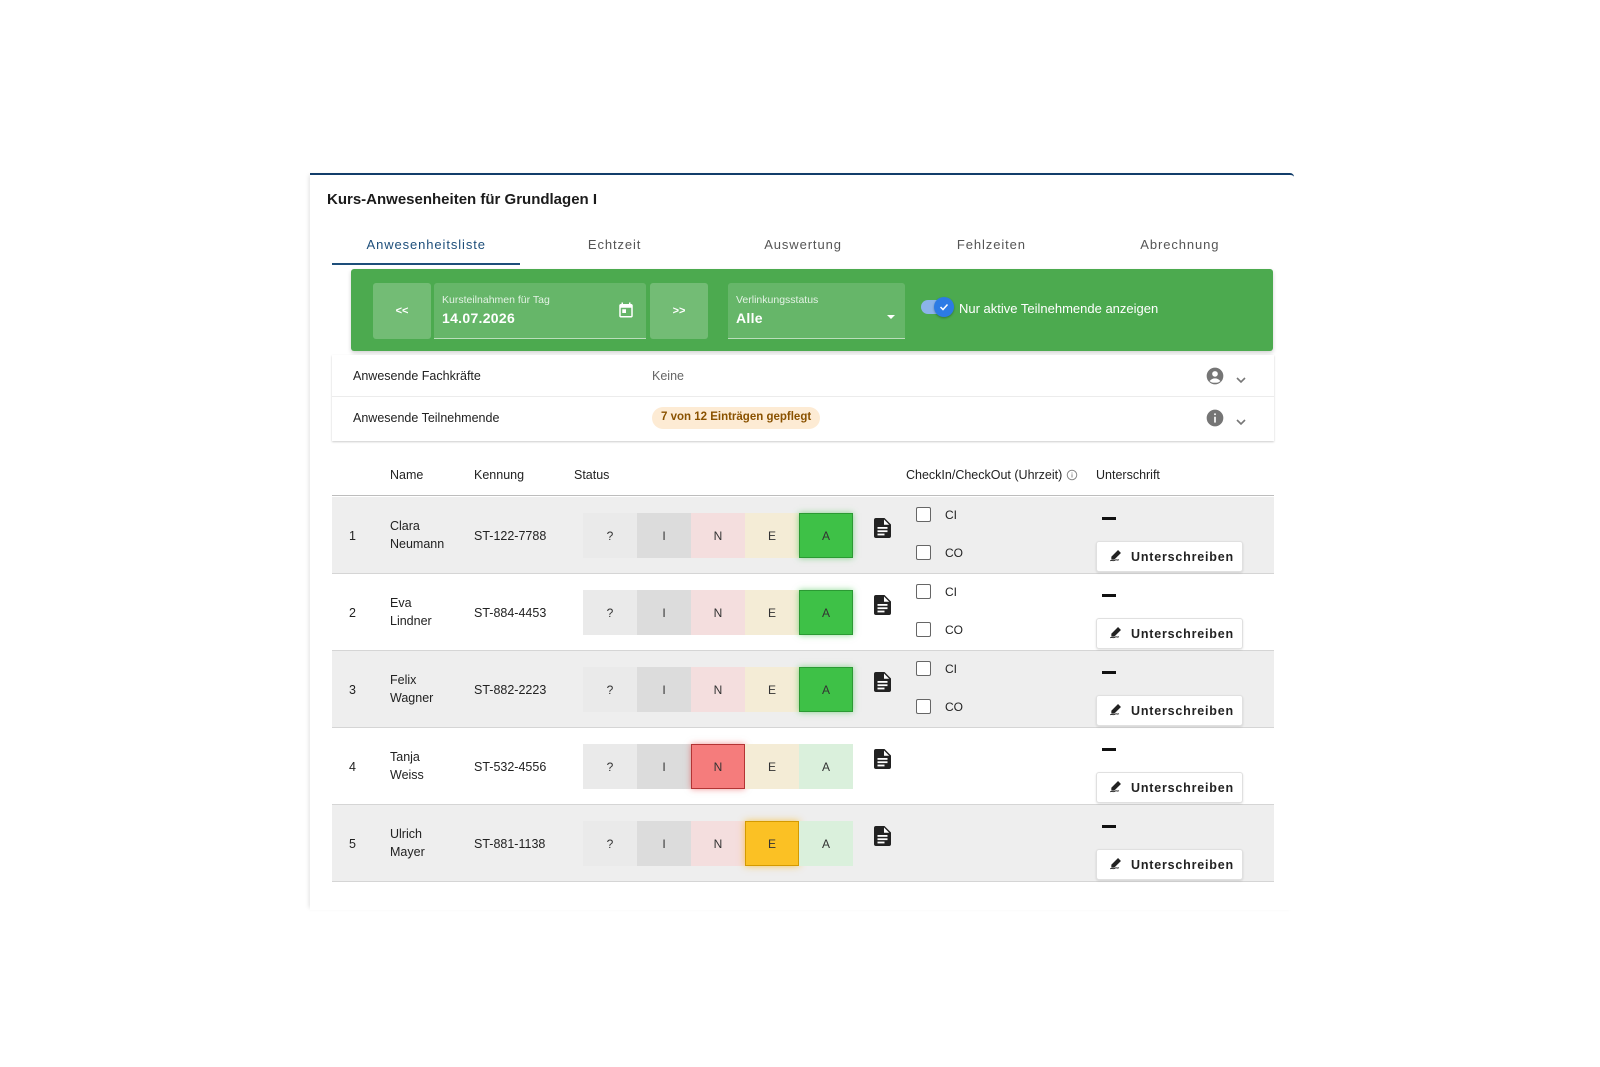 The height and width of the screenshot is (1067, 1600). I want to click on checkinout-header-label: CheckIn/CheckOut (Uhrzeit), so click(984, 475).